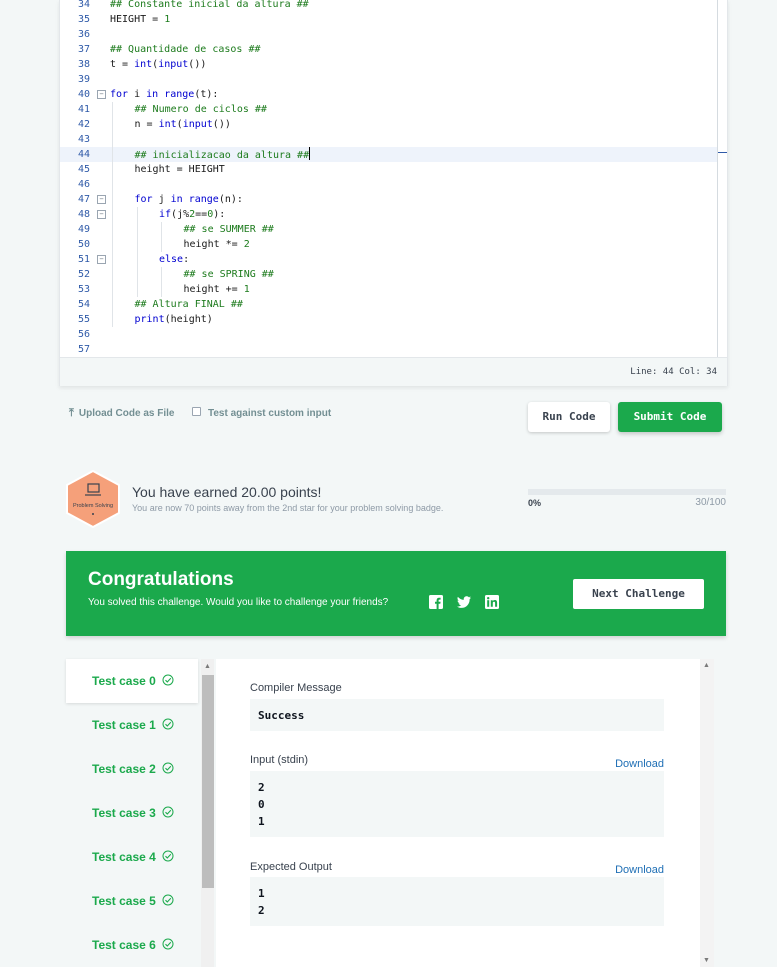  What do you see at coordinates (638, 594) in the screenshot?
I see `next-challenge-button: Next Challenge` at bounding box center [638, 594].